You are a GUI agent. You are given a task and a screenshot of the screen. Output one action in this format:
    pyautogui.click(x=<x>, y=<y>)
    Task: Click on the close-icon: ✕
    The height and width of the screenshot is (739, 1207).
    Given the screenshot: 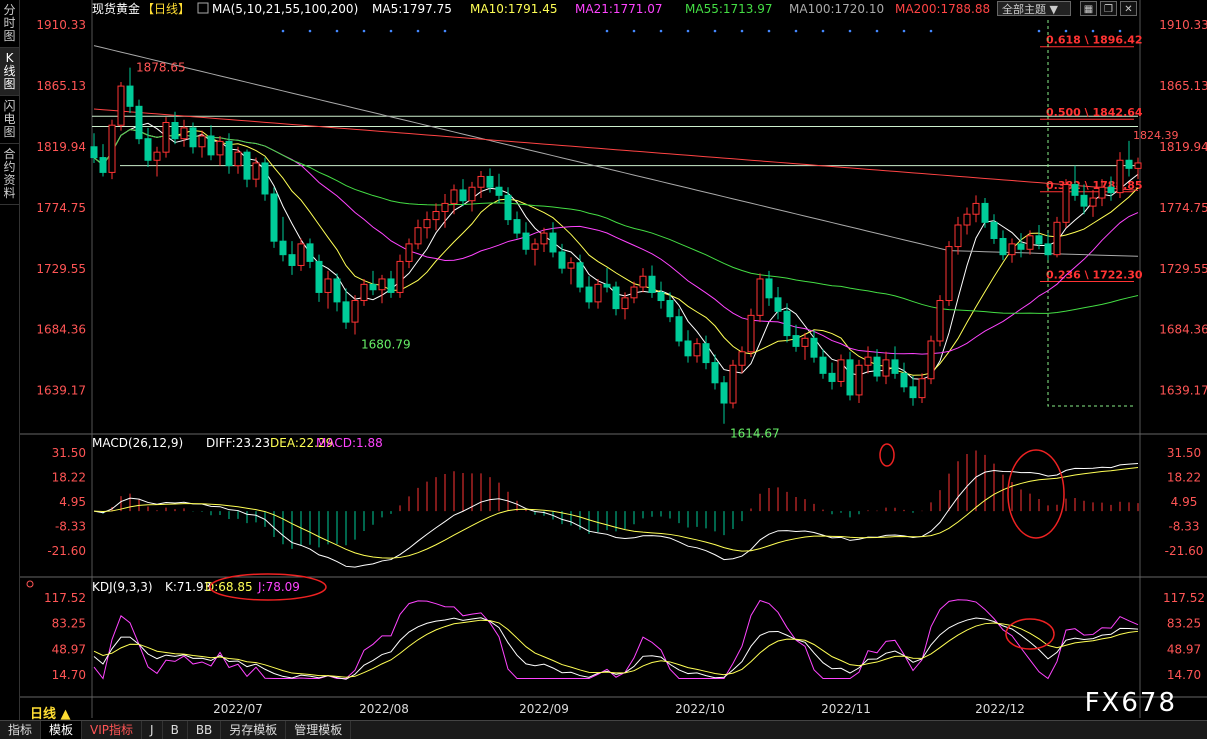 What is the action you would take?
    pyautogui.click(x=1128, y=8)
    